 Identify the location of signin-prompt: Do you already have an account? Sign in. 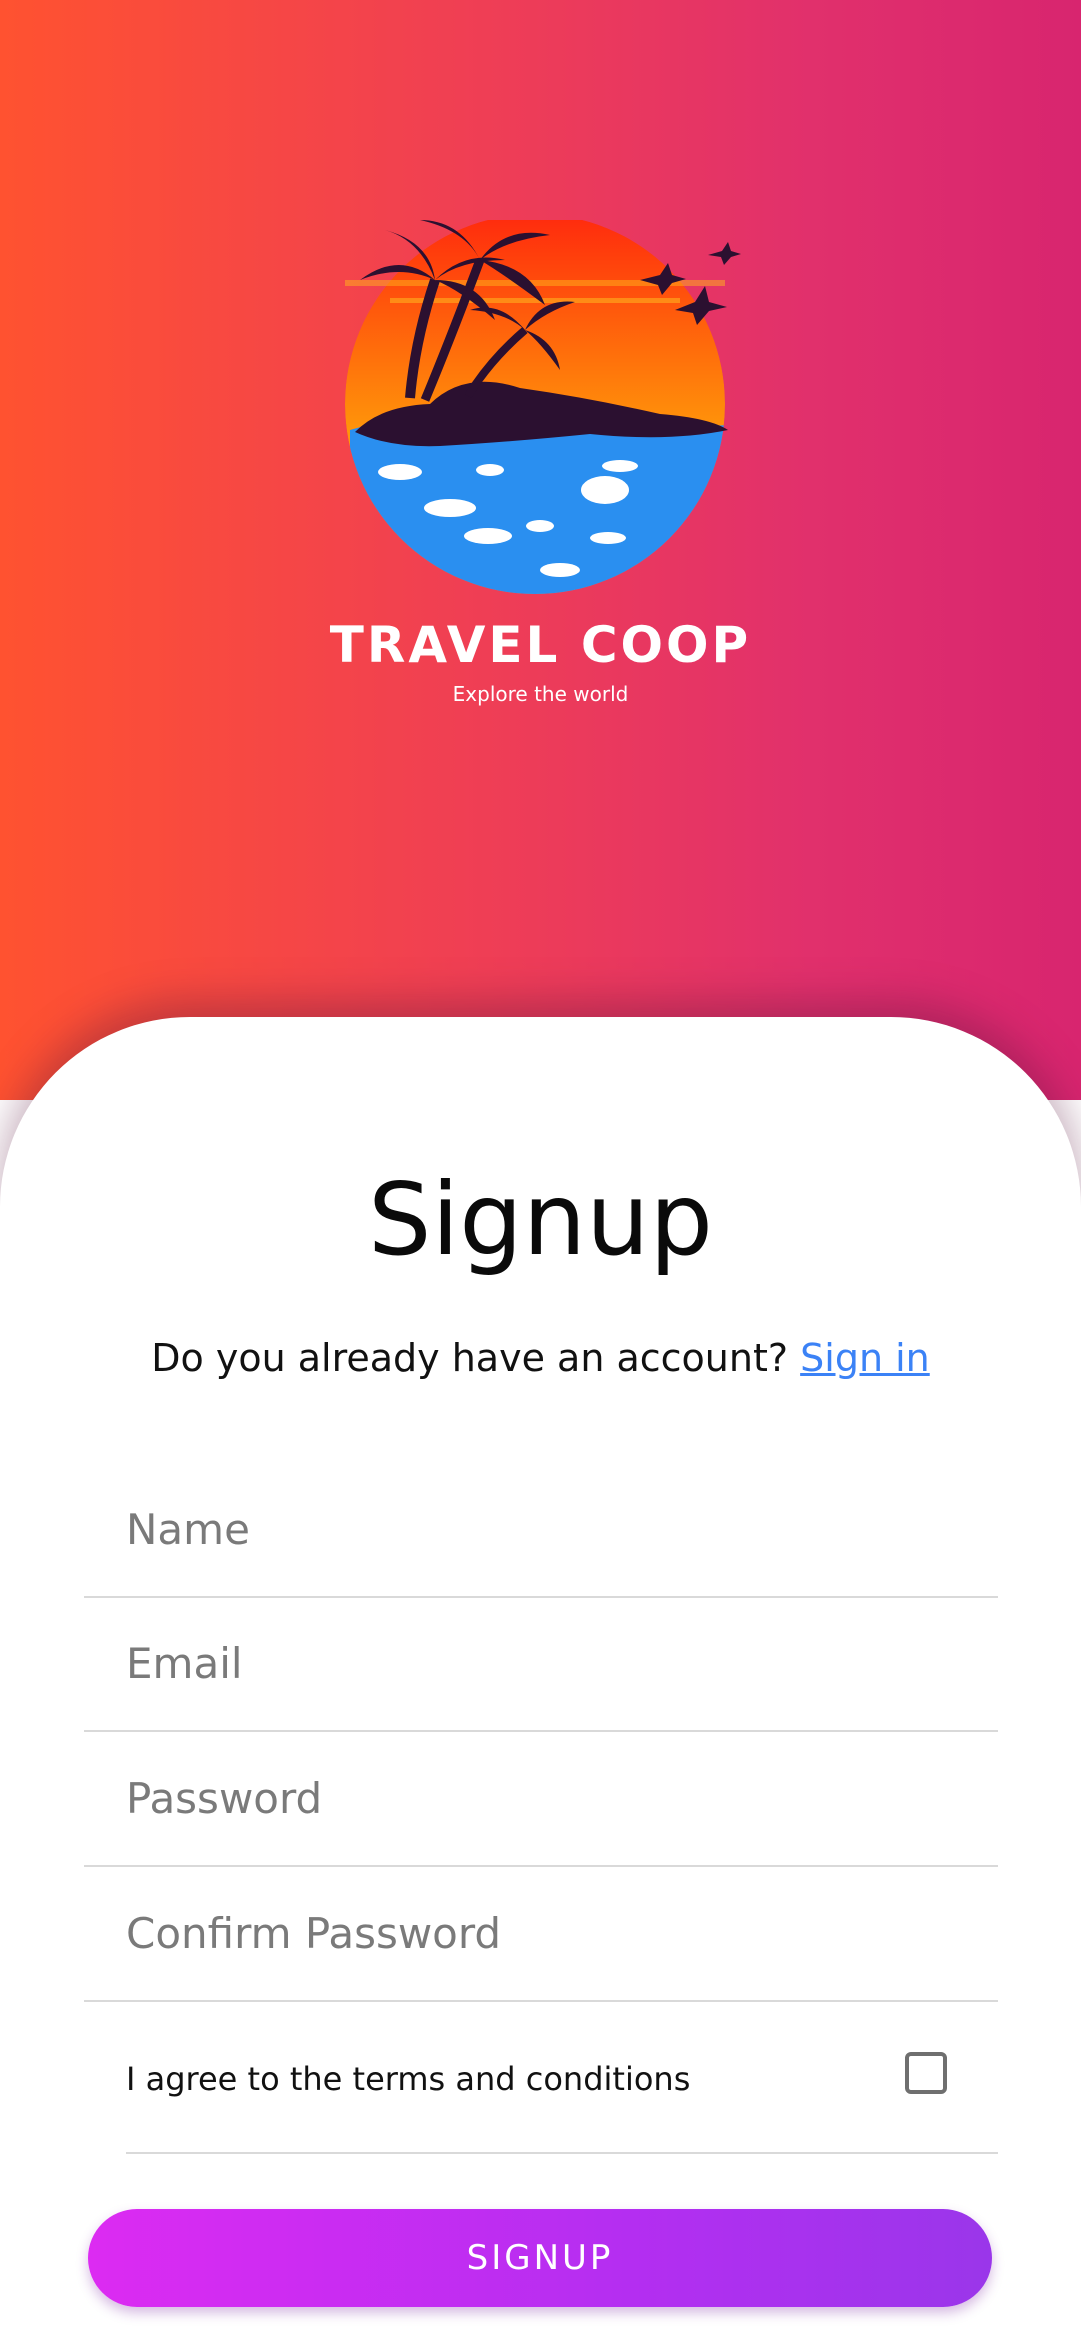
(540, 1358).